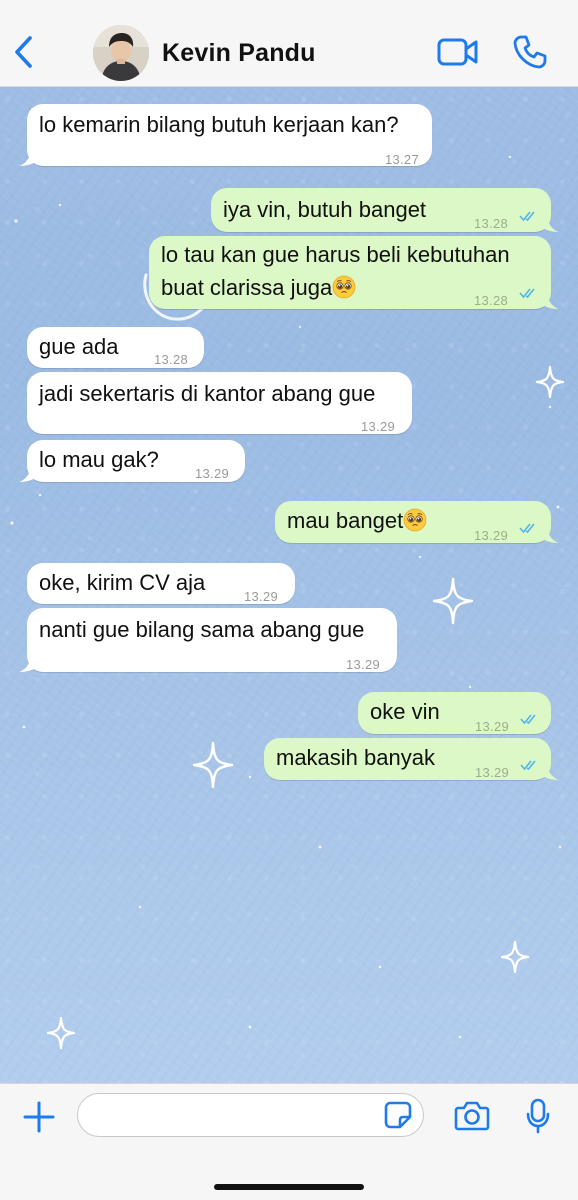  What do you see at coordinates (325, 209) in the screenshot?
I see `message-text: iya vin, butuh banget` at bounding box center [325, 209].